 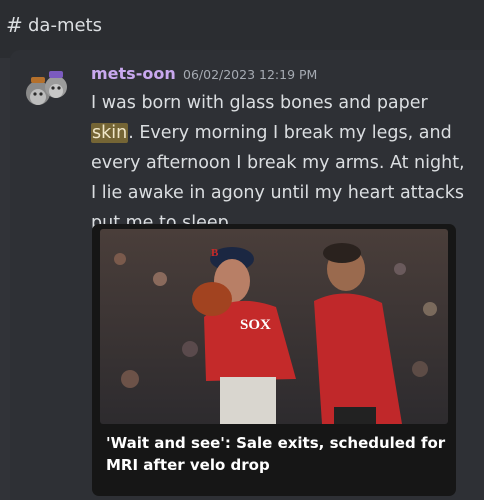 What do you see at coordinates (133, 73) in the screenshot?
I see `message-author: mets-oon` at bounding box center [133, 73].